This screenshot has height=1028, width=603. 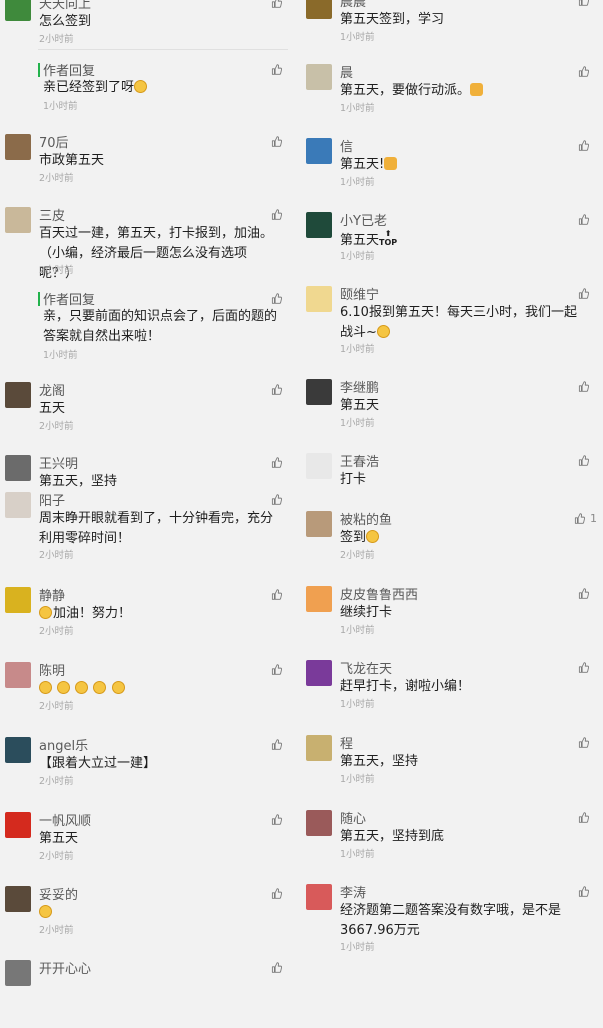 What do you see at coordinates (52, 669) in the screenshot?
I see `commenter-name: 陈明` at bounding box center [52, 669].